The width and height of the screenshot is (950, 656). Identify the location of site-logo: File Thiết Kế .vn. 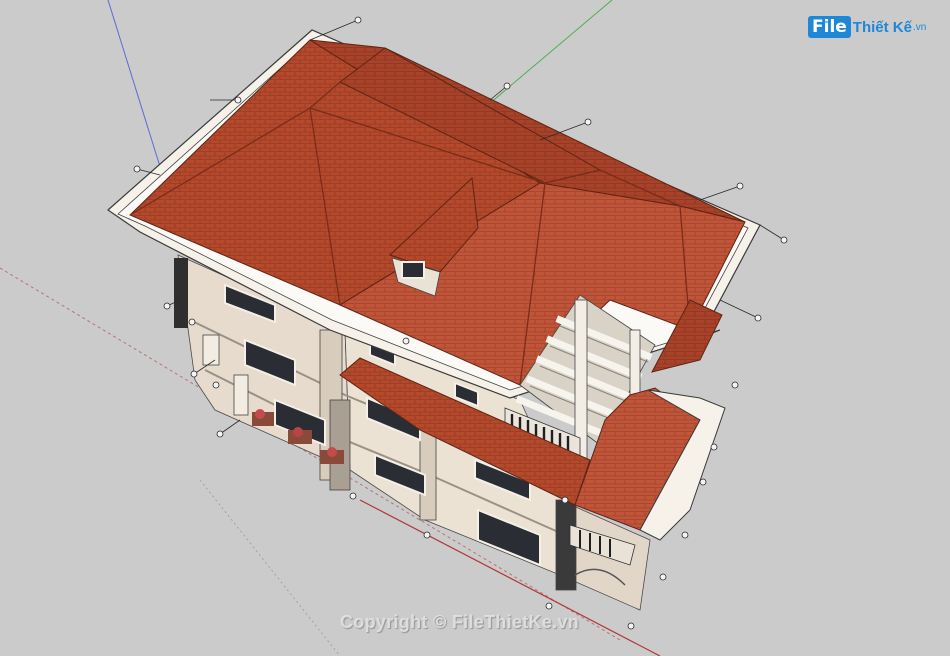
(867, 27).